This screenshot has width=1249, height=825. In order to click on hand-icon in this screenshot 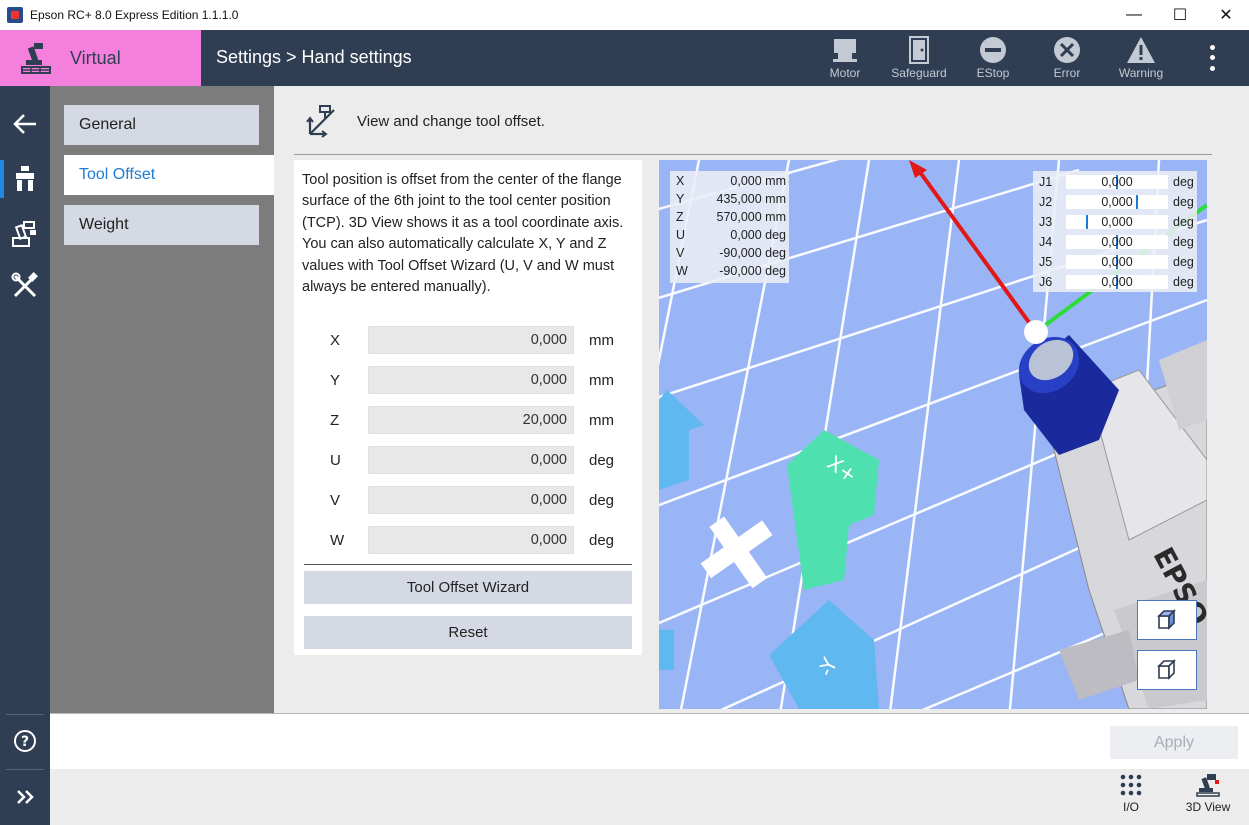, I will do `click(25, 179)`.